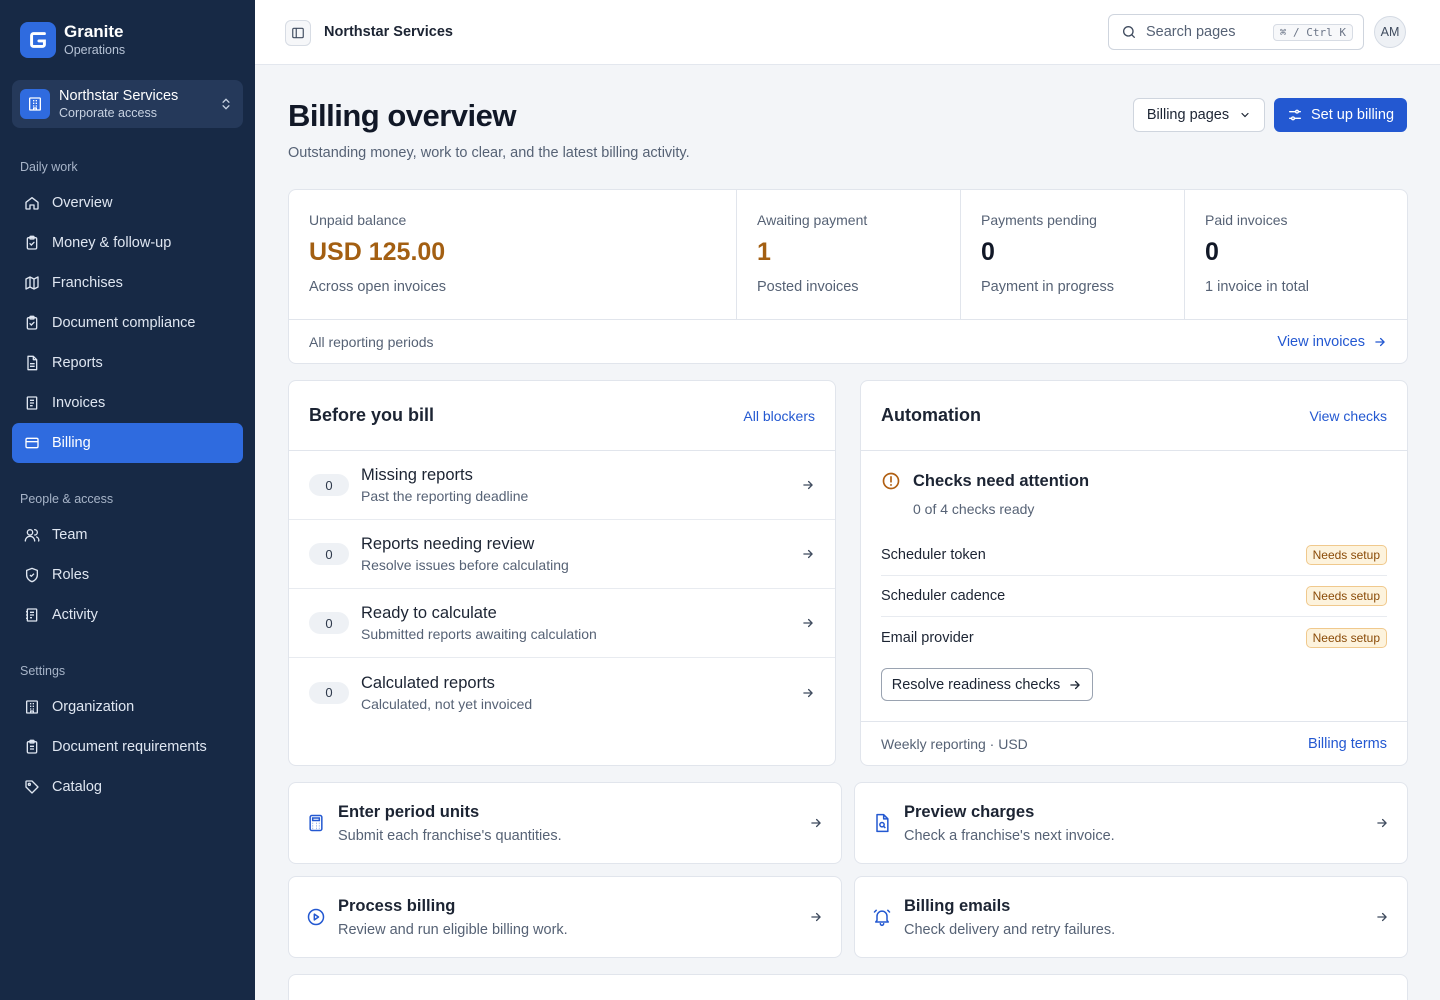 The height and width of the screenshot is (1000, 1440). I want to click on search-input: Search pages ⌘ / Ctrl K, so click(1236, 32).